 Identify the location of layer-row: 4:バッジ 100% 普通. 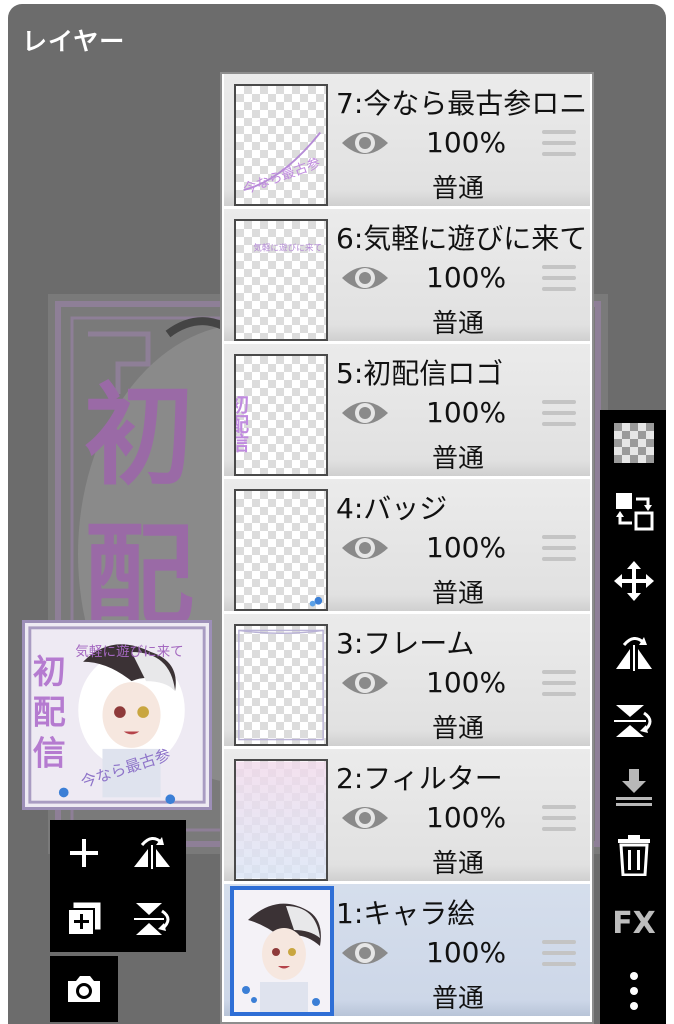
(407, 545).